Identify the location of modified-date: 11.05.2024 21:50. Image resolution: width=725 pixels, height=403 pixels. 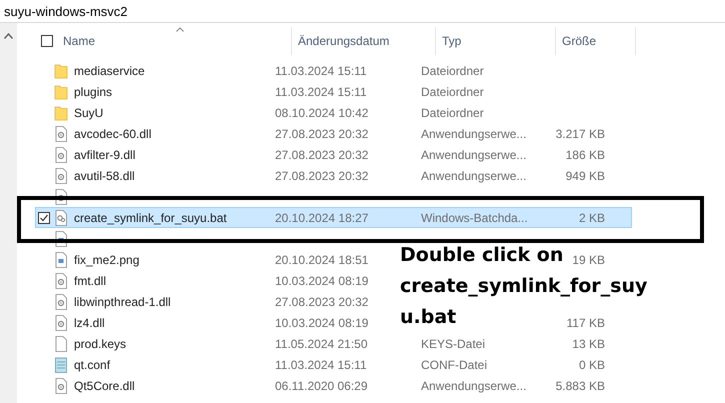
(321, 343).